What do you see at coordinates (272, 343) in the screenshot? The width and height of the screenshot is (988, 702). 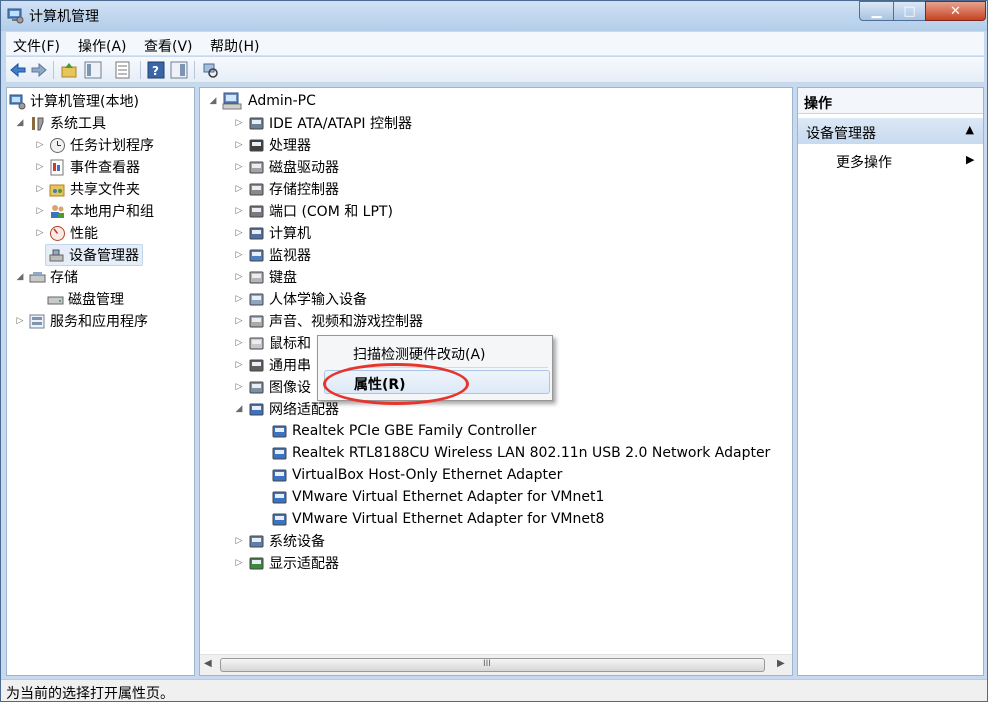 I see `tree-item-device-category: ▷ 鼠标和` at bounding box center [272, 343].